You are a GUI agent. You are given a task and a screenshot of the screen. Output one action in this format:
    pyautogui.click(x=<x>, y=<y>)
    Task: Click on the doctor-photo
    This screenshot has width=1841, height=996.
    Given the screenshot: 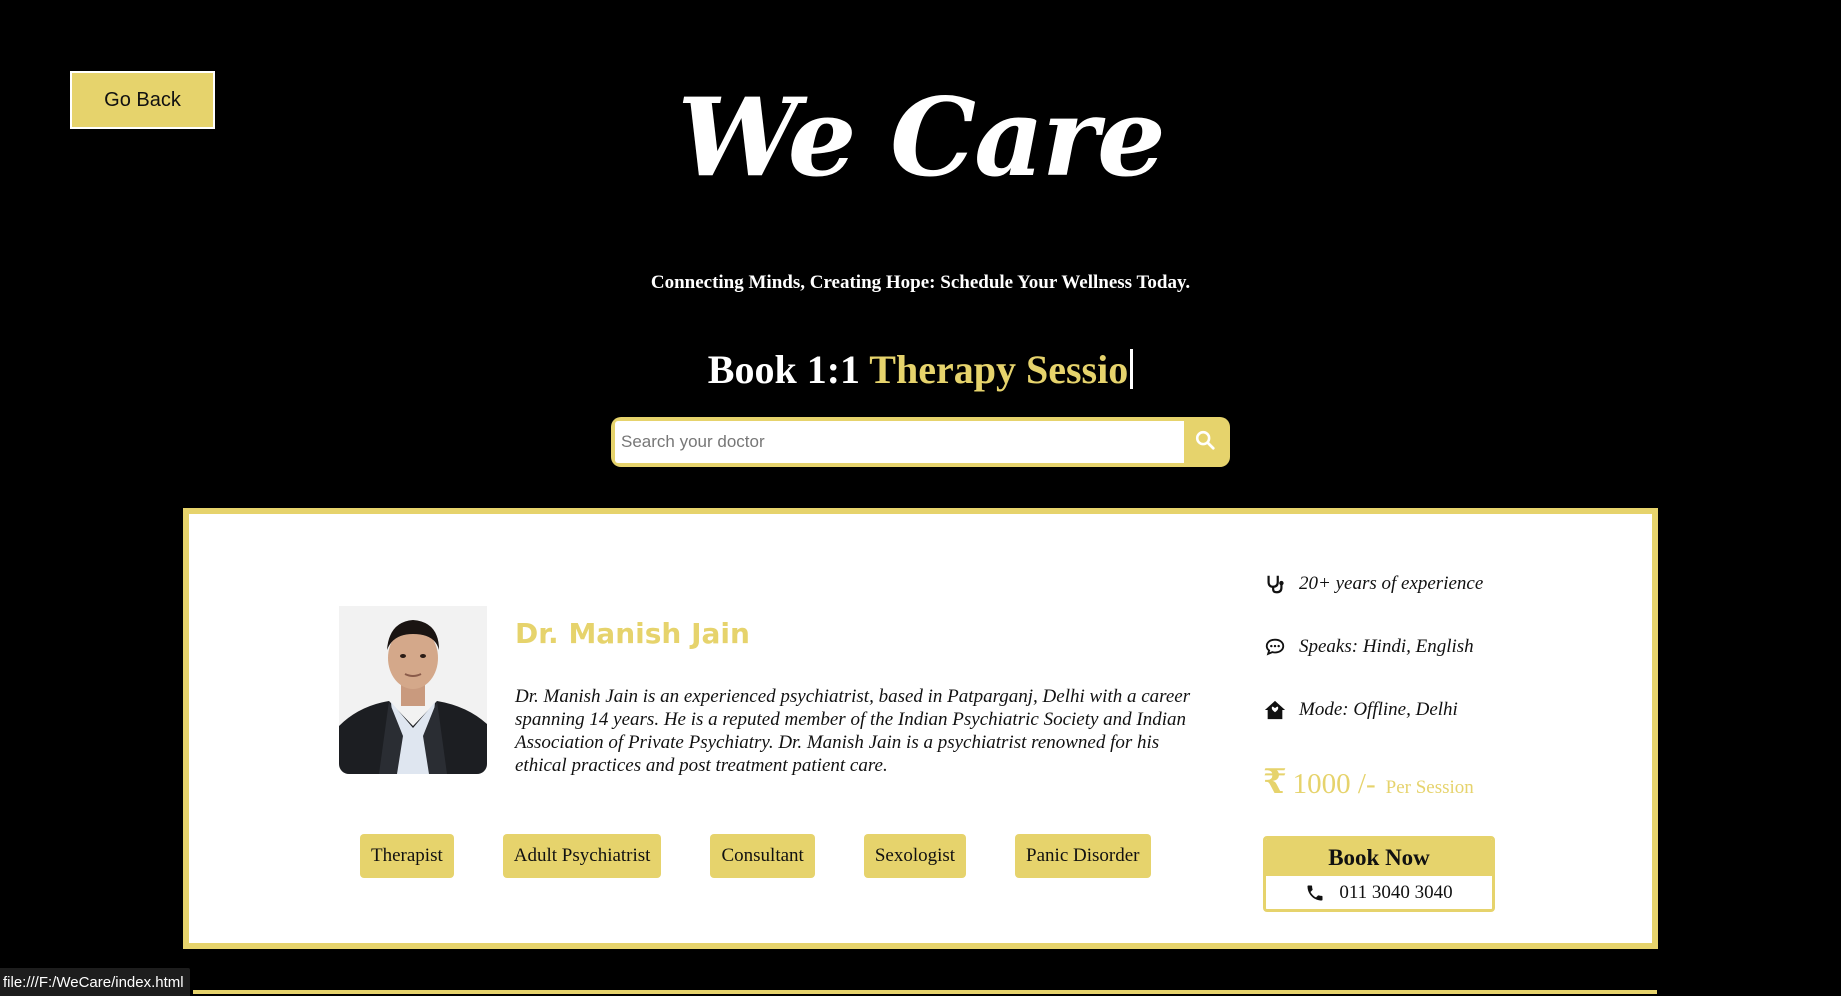 What is the action you would take?
    pyautogui.click(x=413, y=690)
    